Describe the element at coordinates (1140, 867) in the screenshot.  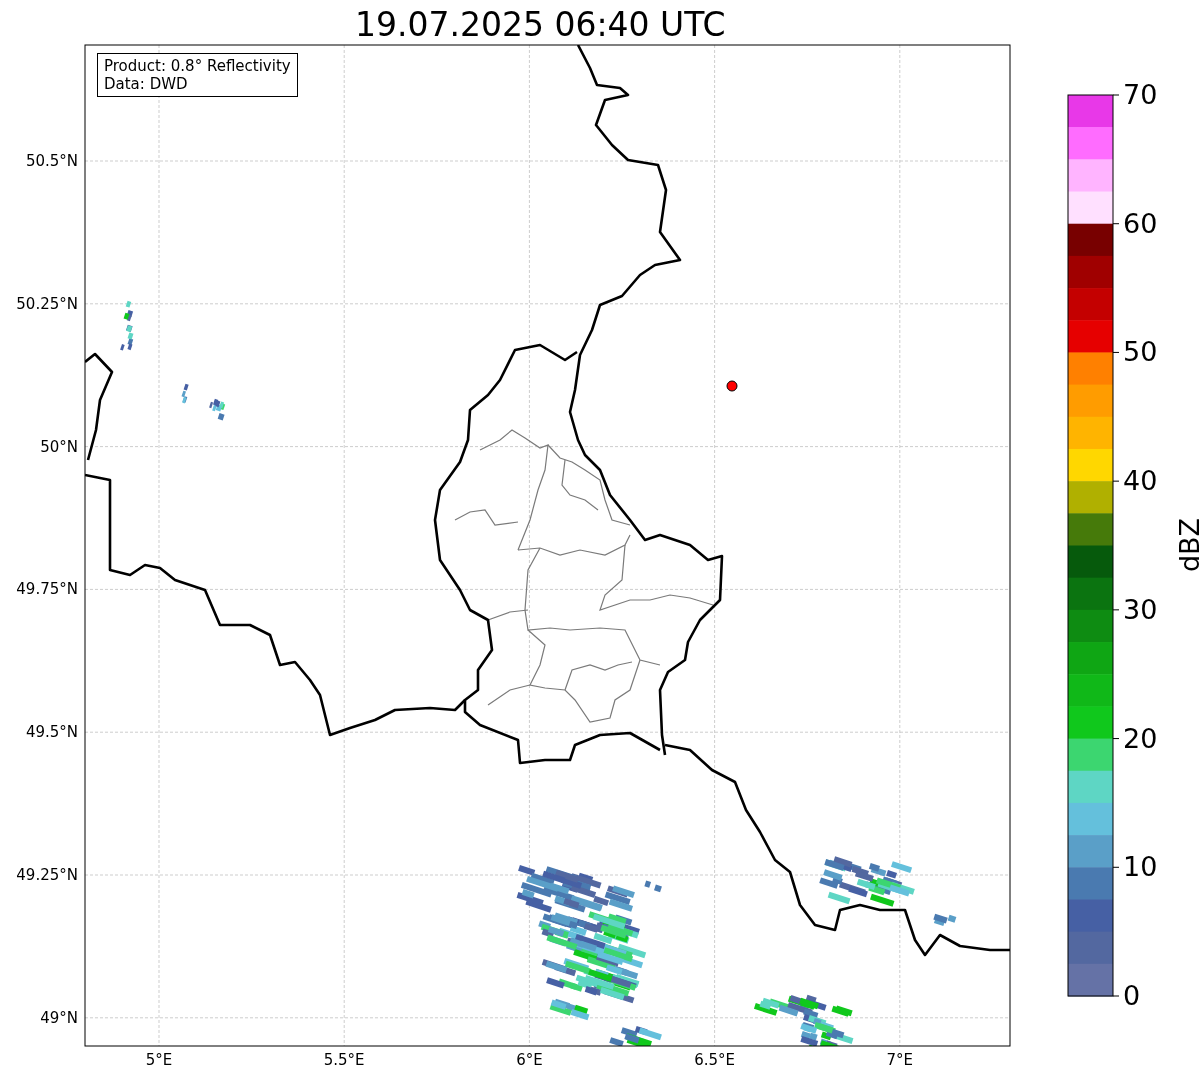
I see `colorbar-tick-label: 10` at that location.